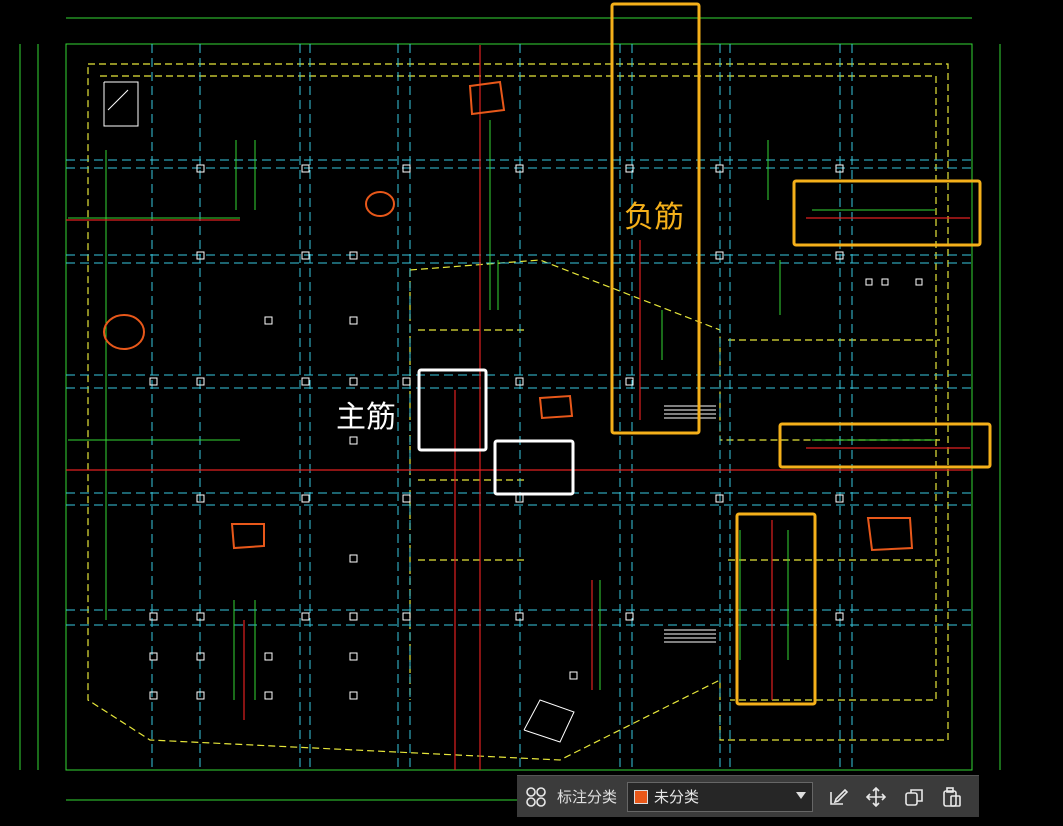  I want to click on move-icon, so click(876, 797).